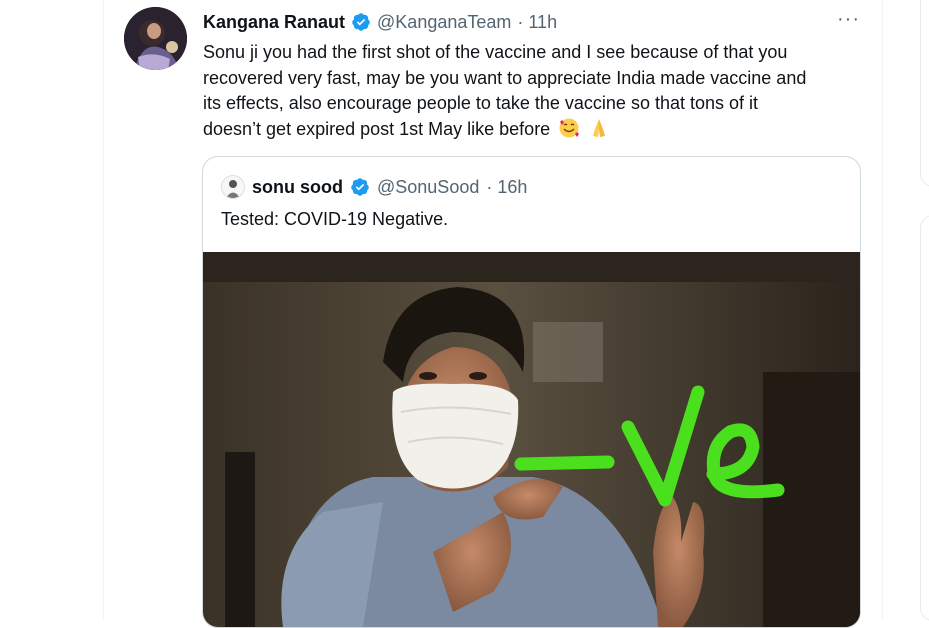 The width and height of the screenshot is (929, 628). I want to click on author-handle: @KanganaTeam, so click(444, 22).